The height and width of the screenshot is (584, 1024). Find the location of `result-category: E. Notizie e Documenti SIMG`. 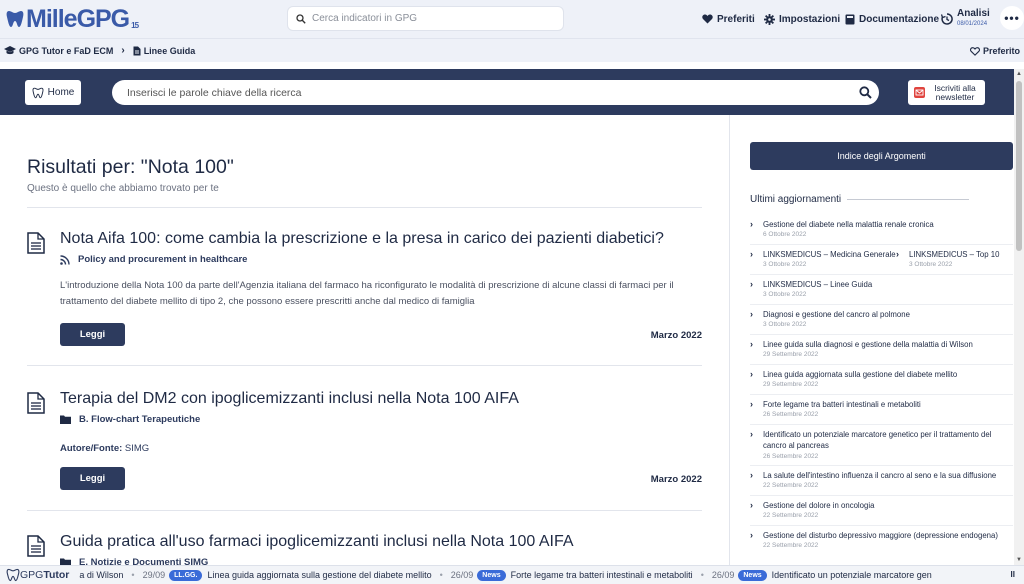

result-category: E. Notizie e Documenti SIMG is located at coordinates (134, 561).